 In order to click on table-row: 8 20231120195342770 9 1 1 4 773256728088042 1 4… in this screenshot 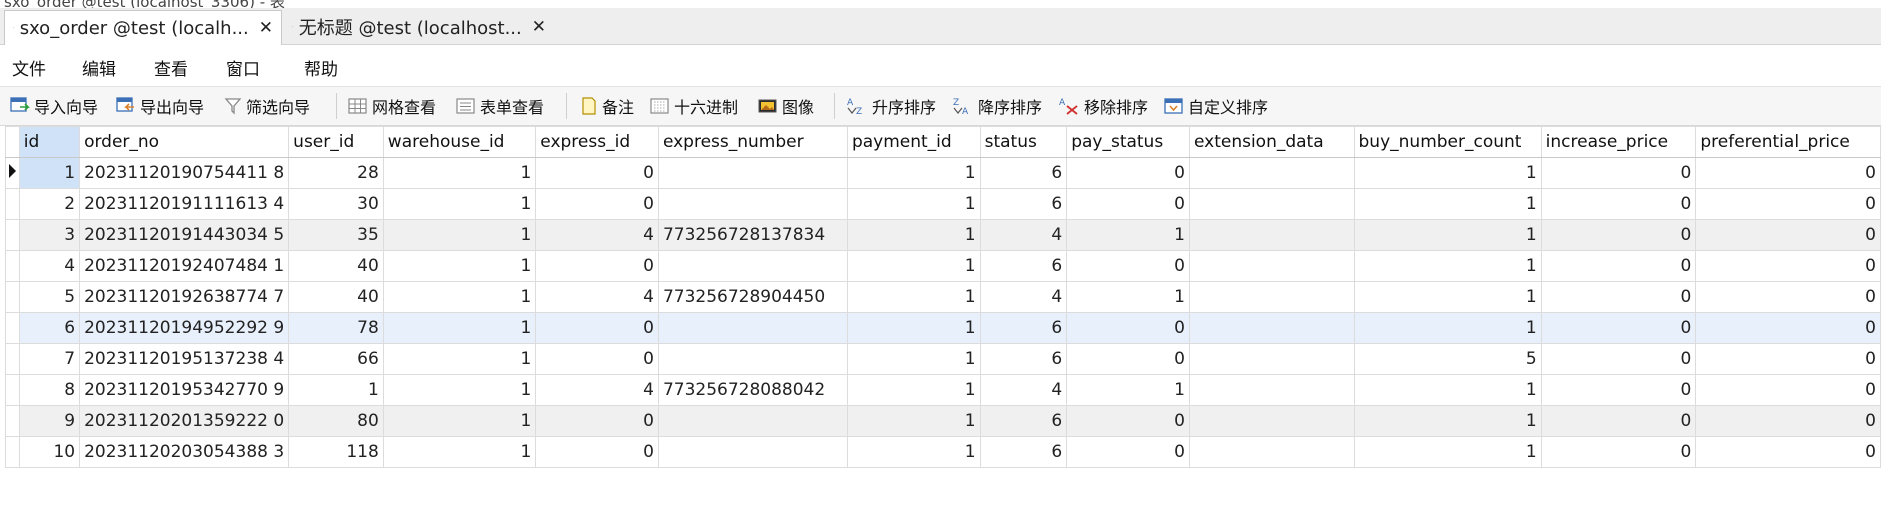, I will do `click(943, 390)`.